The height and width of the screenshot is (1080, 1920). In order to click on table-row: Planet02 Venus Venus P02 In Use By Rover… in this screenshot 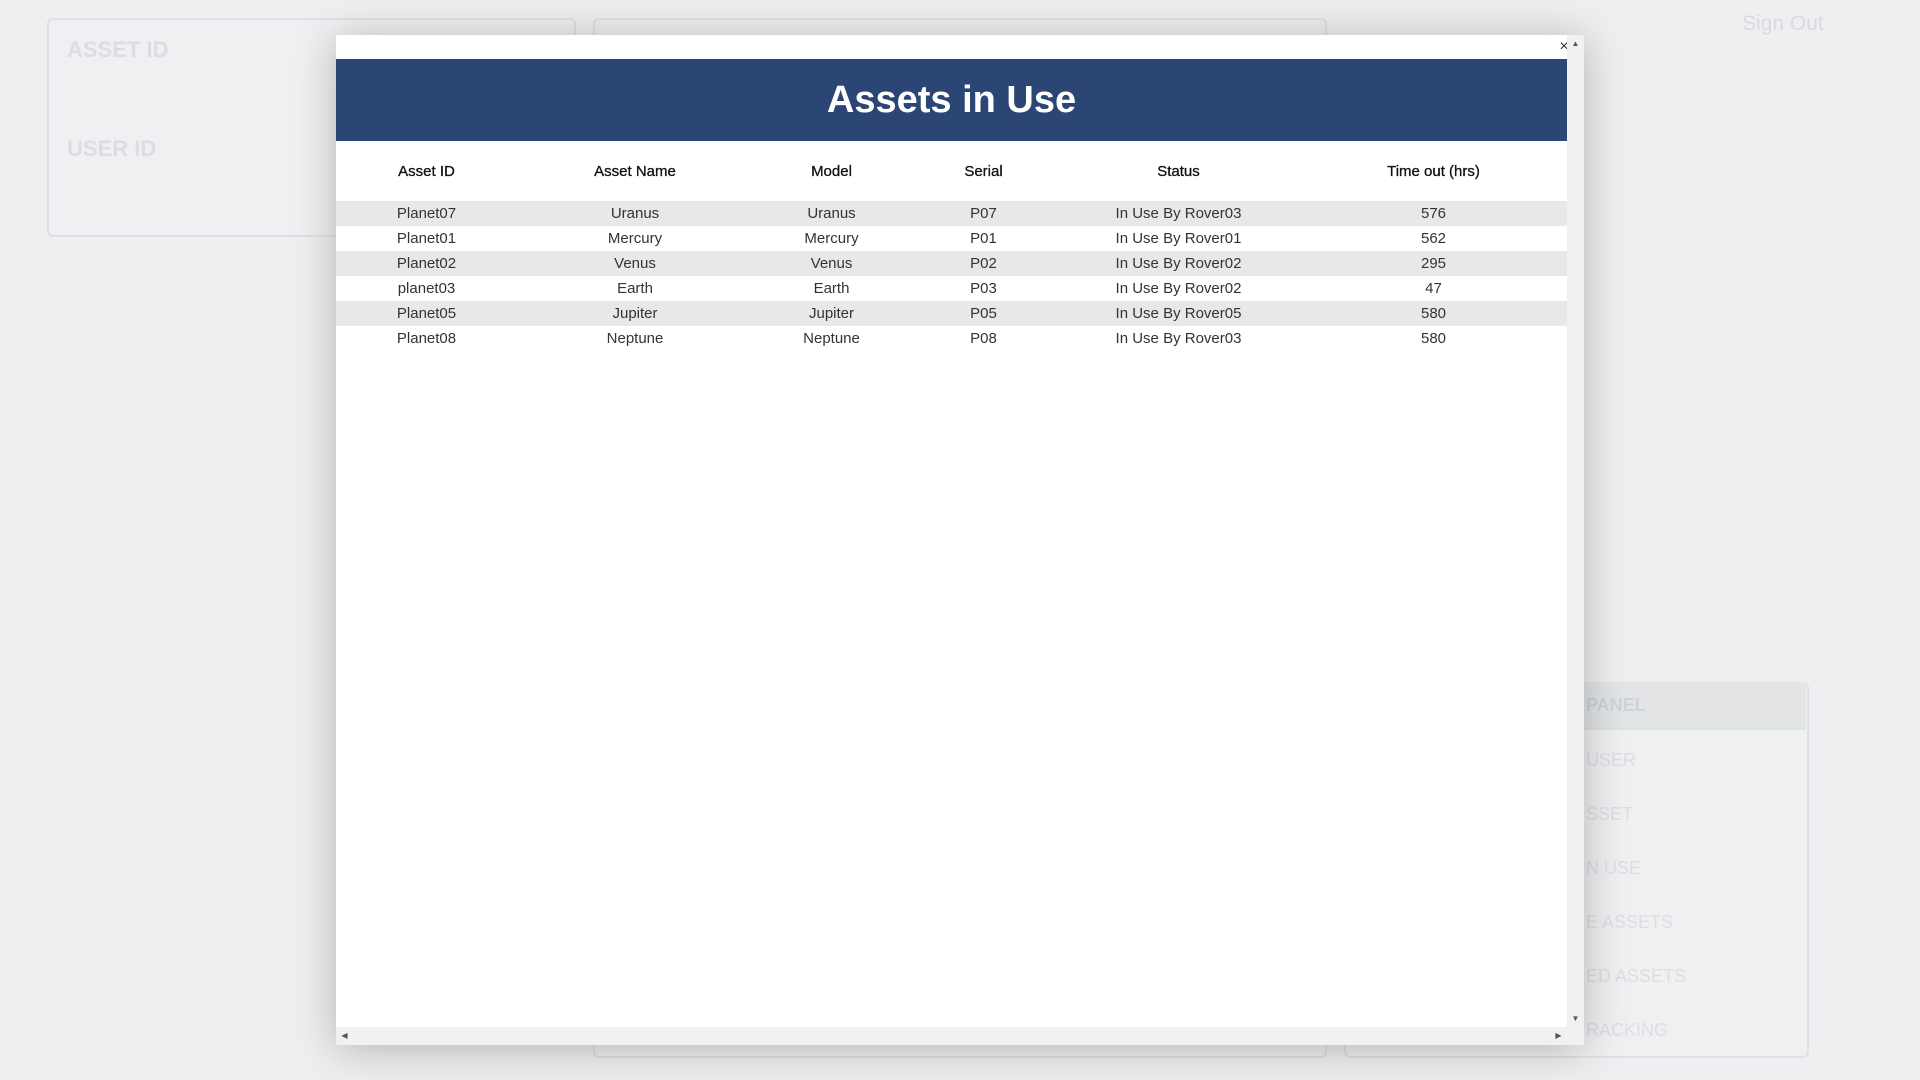, I will do `click(951, 263)`.